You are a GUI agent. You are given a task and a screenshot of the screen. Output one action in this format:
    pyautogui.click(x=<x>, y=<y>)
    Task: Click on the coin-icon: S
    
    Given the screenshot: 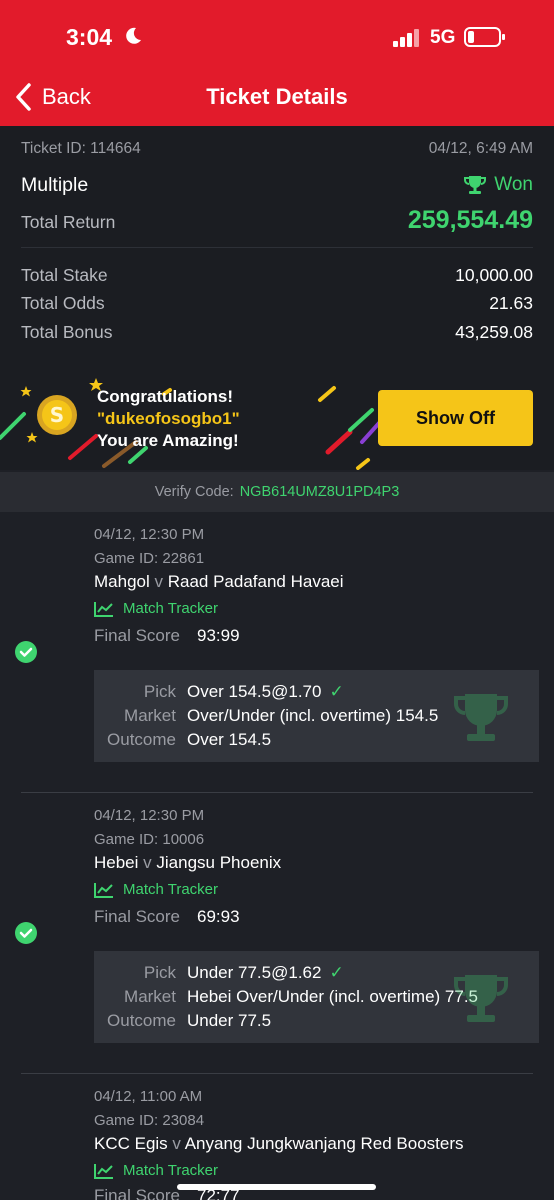 What is the action you would take?
    pyautogui.click(x=57, y=415)
    